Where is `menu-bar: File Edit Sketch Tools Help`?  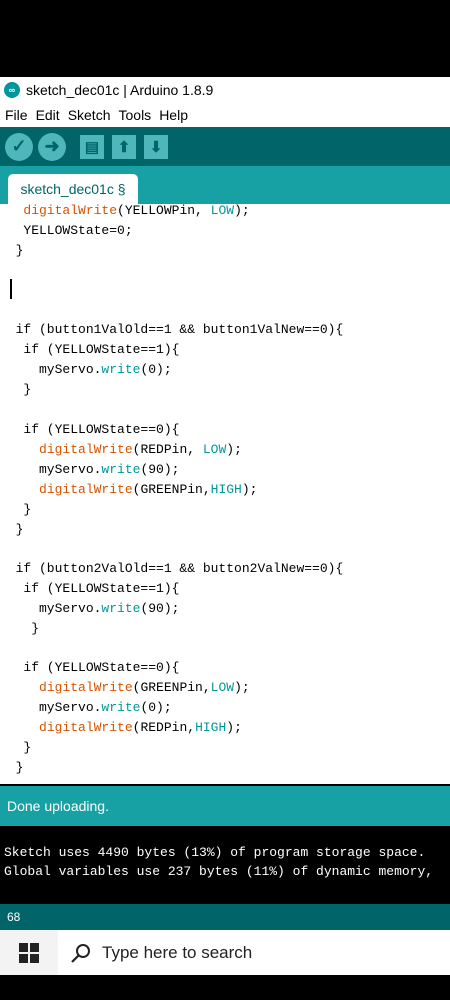
menu-bar: File Edit Sketch Tools Help is located at coordinates (225, 115).